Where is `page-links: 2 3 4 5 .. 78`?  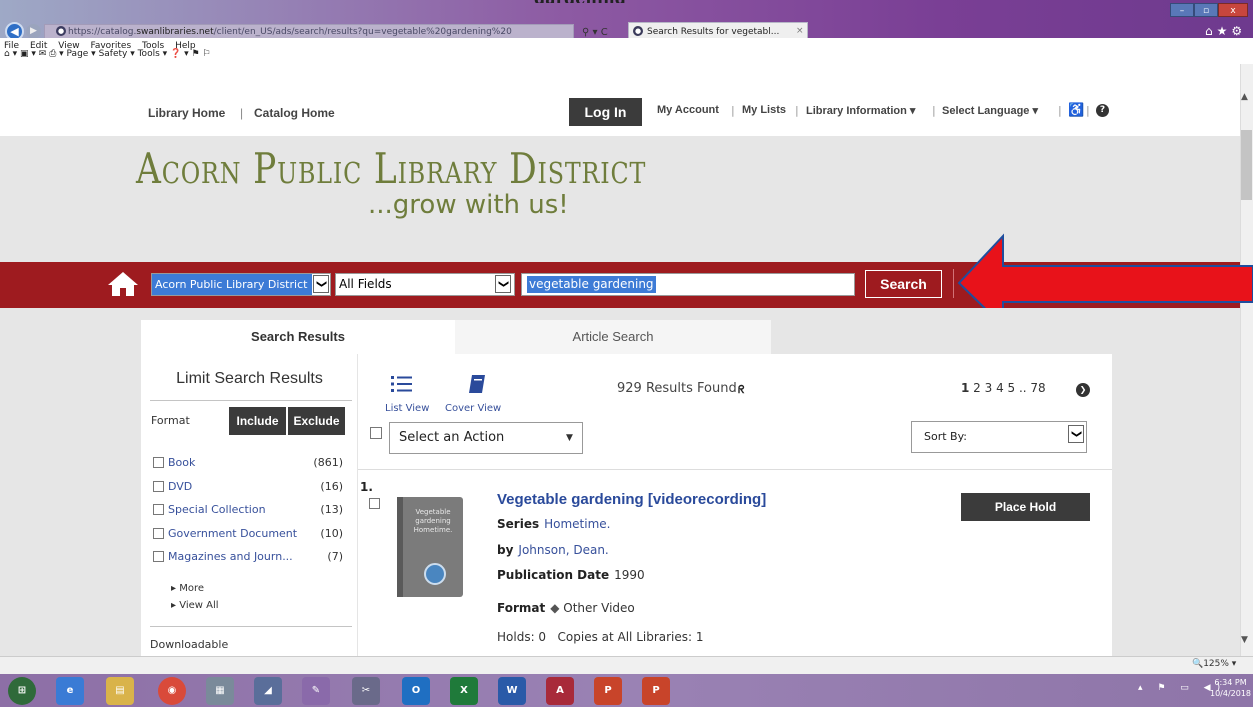 page-links: 2 3 4 5 .. 78 is located at coordinates (1007, 388).